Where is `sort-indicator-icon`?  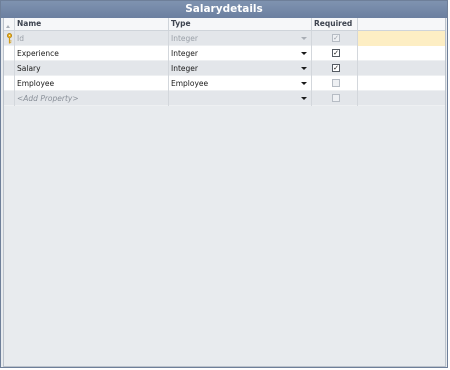
sort-indicator-icon is located at coordinates (8, 26).